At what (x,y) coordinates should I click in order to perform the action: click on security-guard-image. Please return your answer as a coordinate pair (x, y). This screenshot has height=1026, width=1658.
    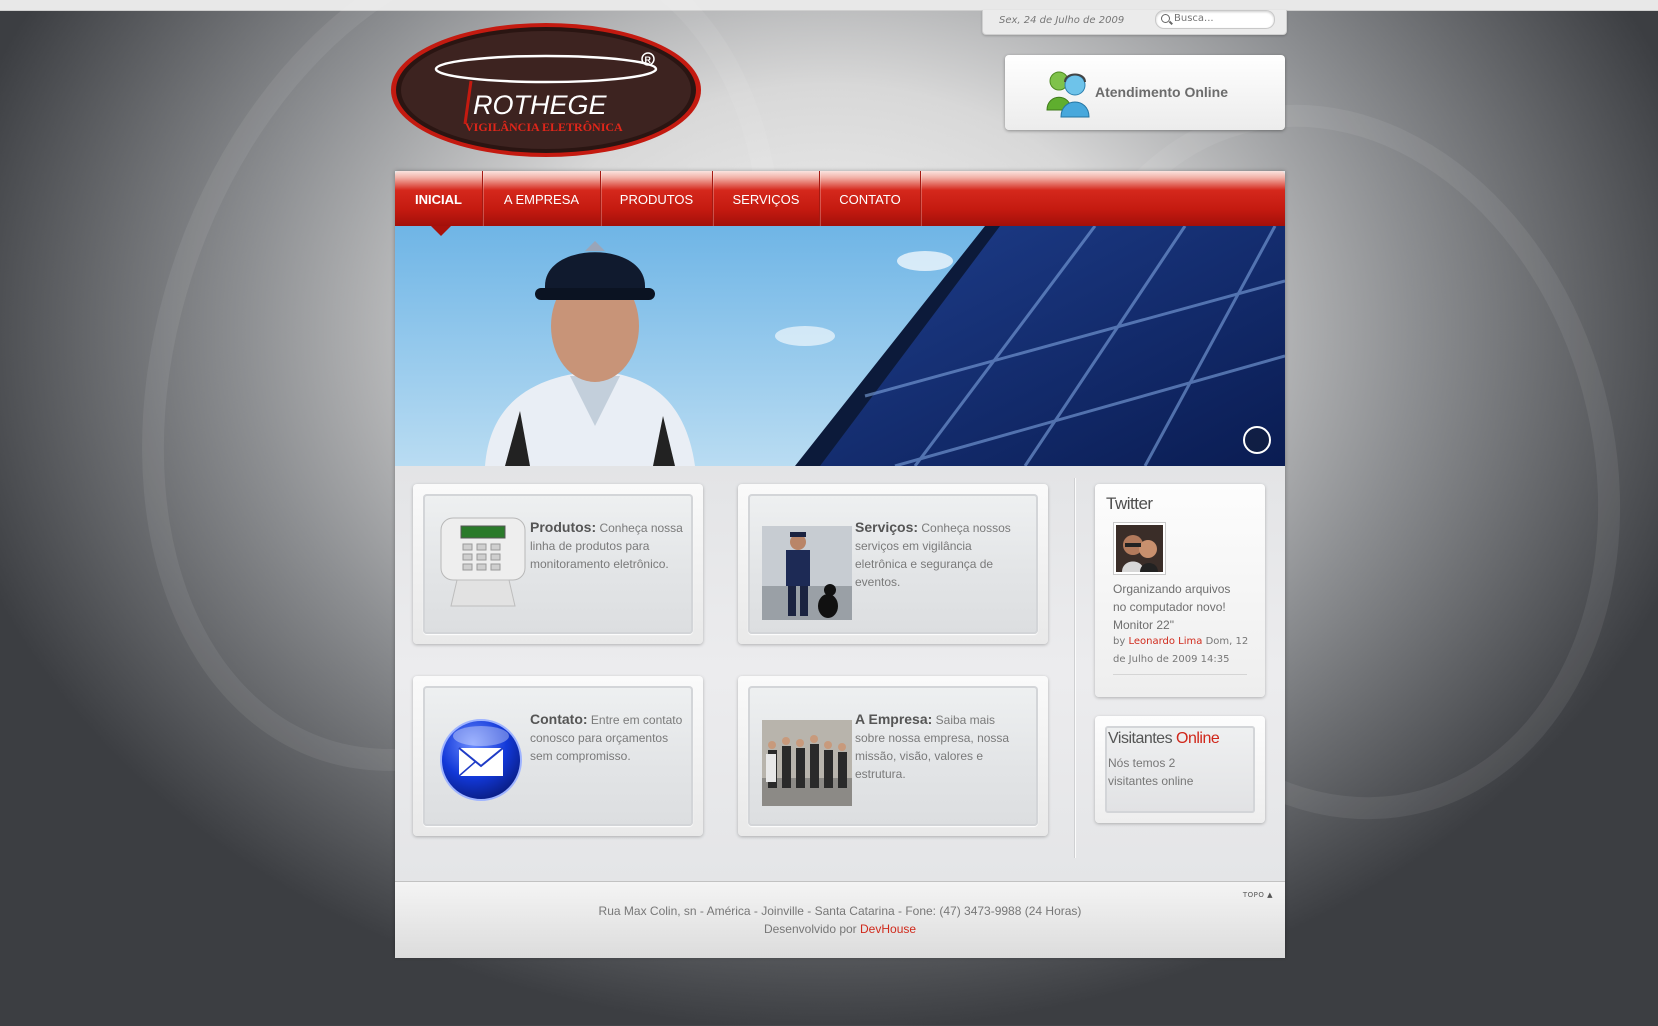
    Looking at the image, I should click on (807, 573).